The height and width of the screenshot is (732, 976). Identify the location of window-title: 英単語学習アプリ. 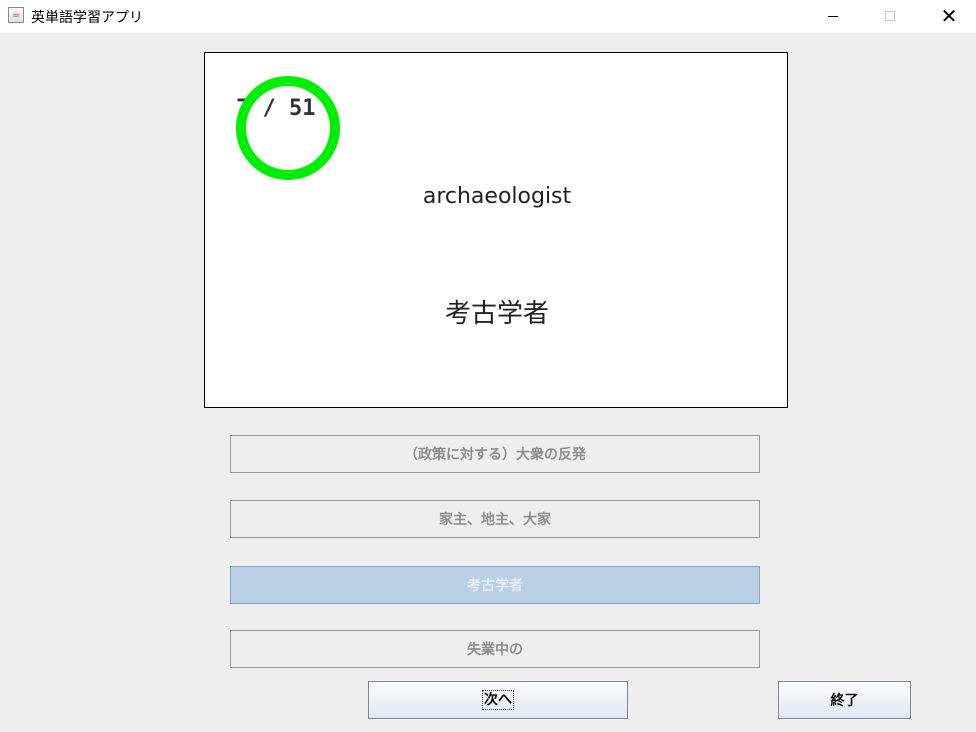
(87, 18).